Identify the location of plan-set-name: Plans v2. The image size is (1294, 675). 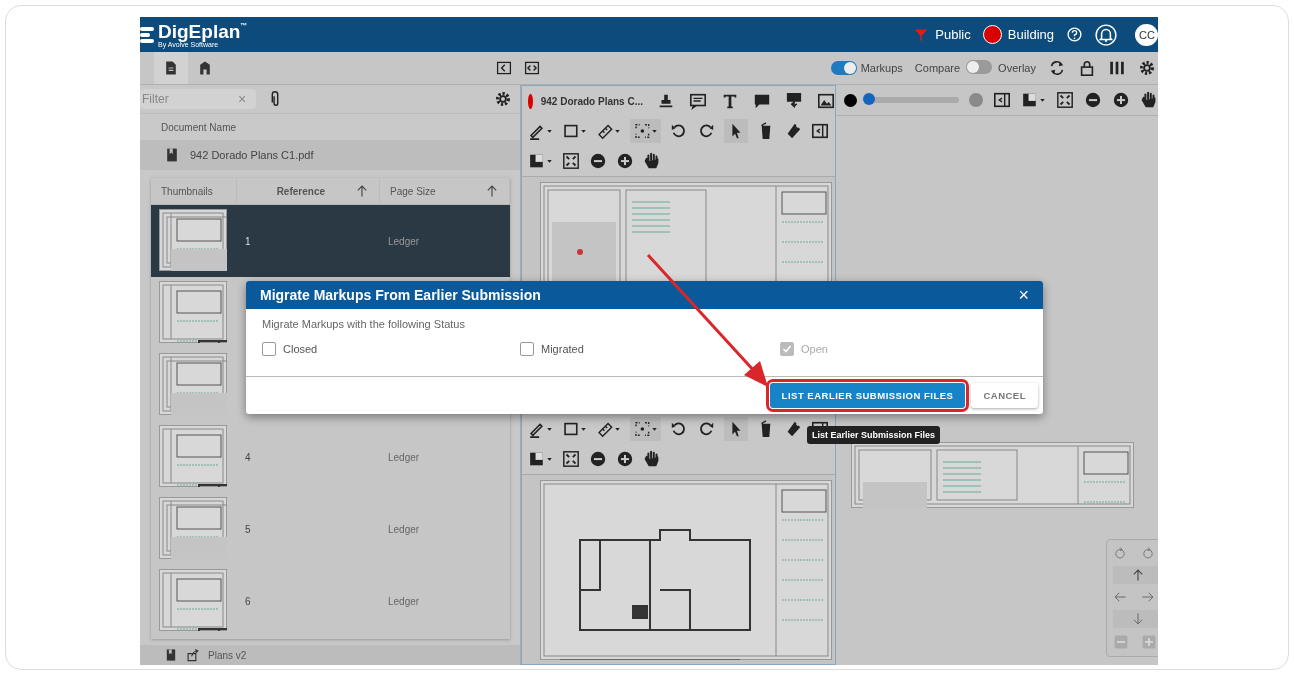
(227, 655).